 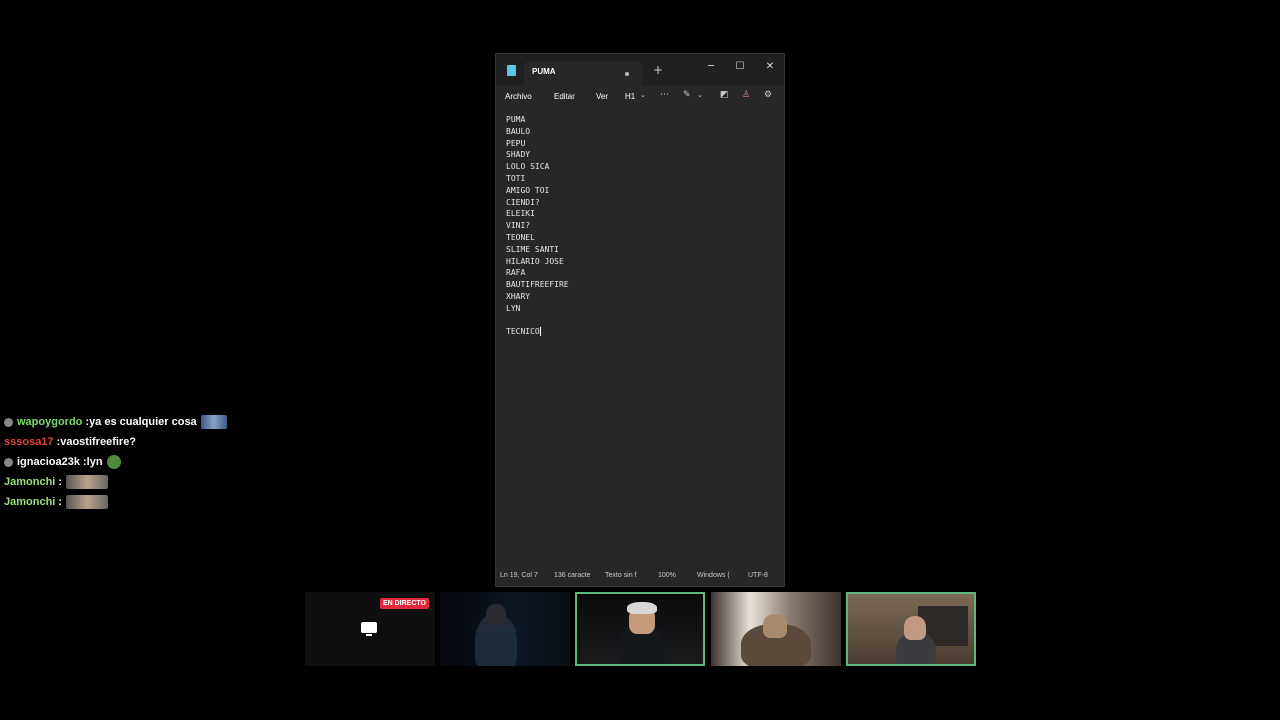 I want to click on title-bar: PUMA + ─ ☐ ✕, so click(x=640, y=70).